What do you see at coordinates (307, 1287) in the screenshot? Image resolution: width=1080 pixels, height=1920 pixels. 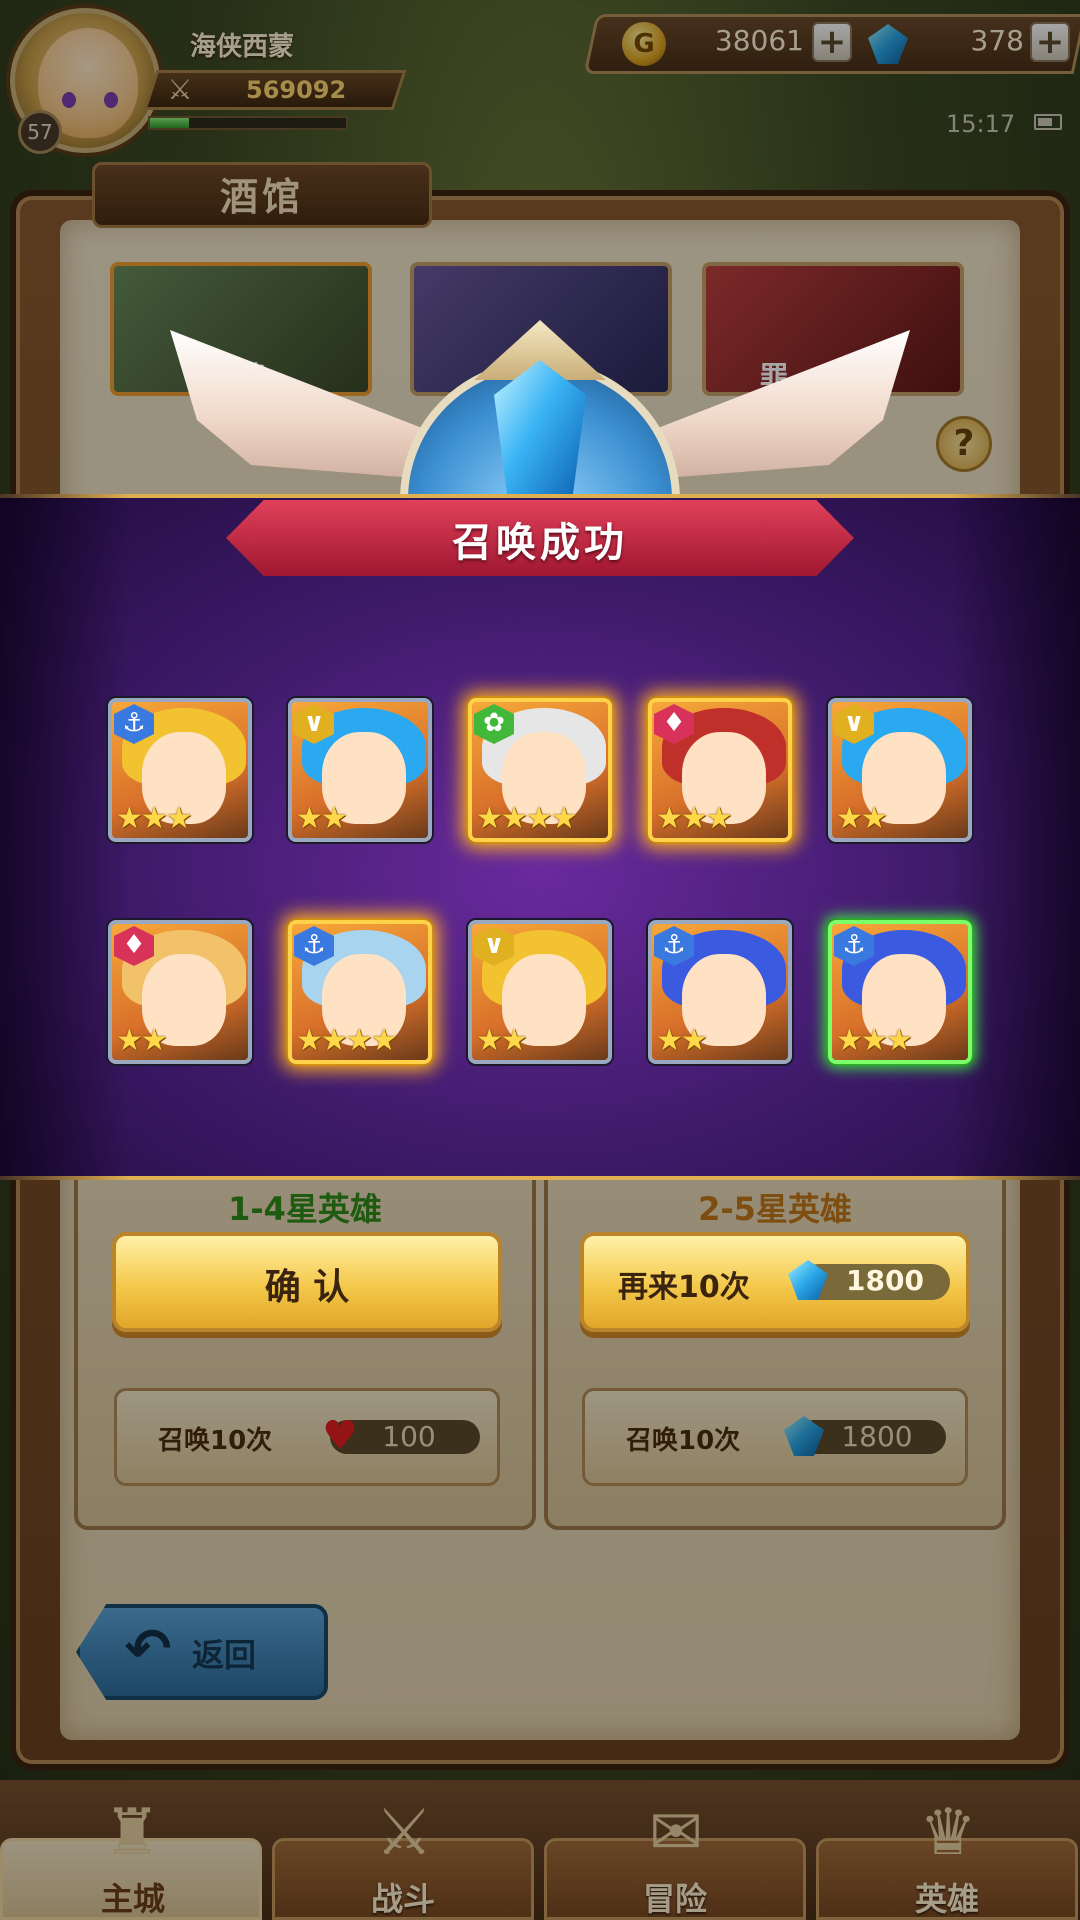 I see `confirm-button-label: 确 认` at bounding box center [307, 1287].